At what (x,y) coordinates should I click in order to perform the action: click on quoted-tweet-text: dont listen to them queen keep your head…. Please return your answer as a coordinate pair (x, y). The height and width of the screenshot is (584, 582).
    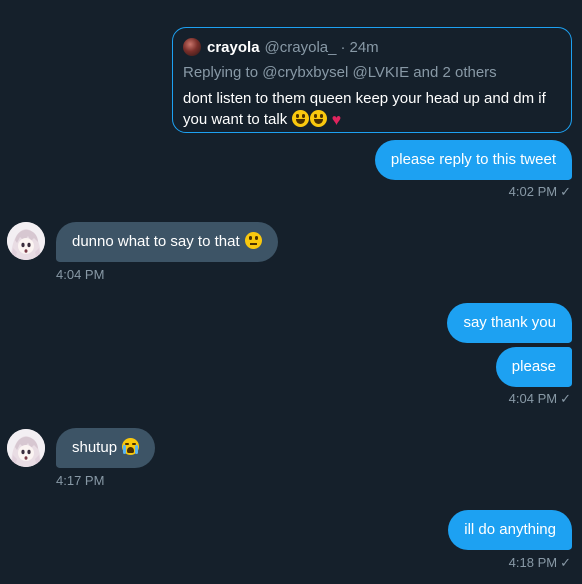
    Looking at the image, I should click on (369, 109).